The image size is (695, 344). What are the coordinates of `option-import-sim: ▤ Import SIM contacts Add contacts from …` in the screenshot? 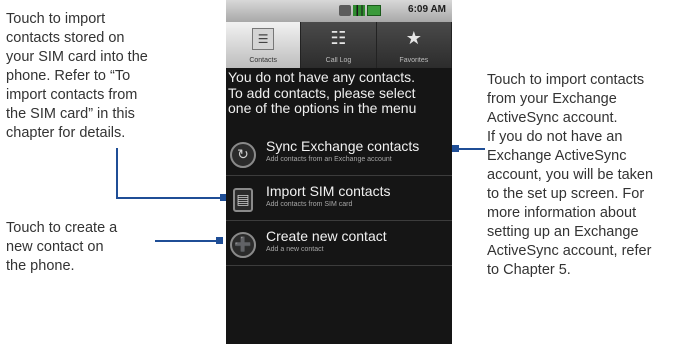 It's located at (339, 198).